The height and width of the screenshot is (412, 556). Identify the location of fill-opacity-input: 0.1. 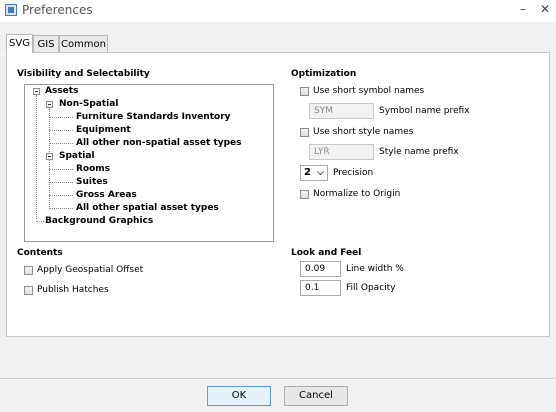
(320, 288).